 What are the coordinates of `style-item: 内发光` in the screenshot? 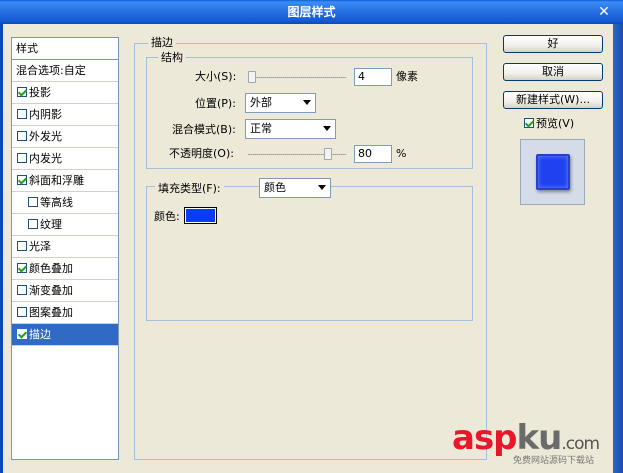 It's located at (65, 159).